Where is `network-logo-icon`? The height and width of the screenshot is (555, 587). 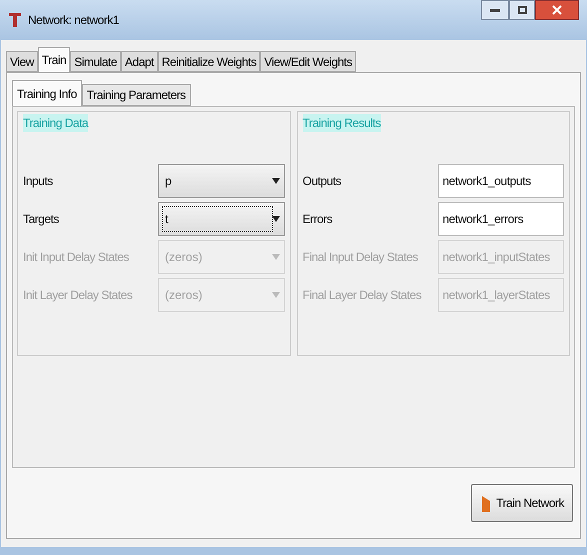 network-logo-icon is located at coordinates (15, 20).